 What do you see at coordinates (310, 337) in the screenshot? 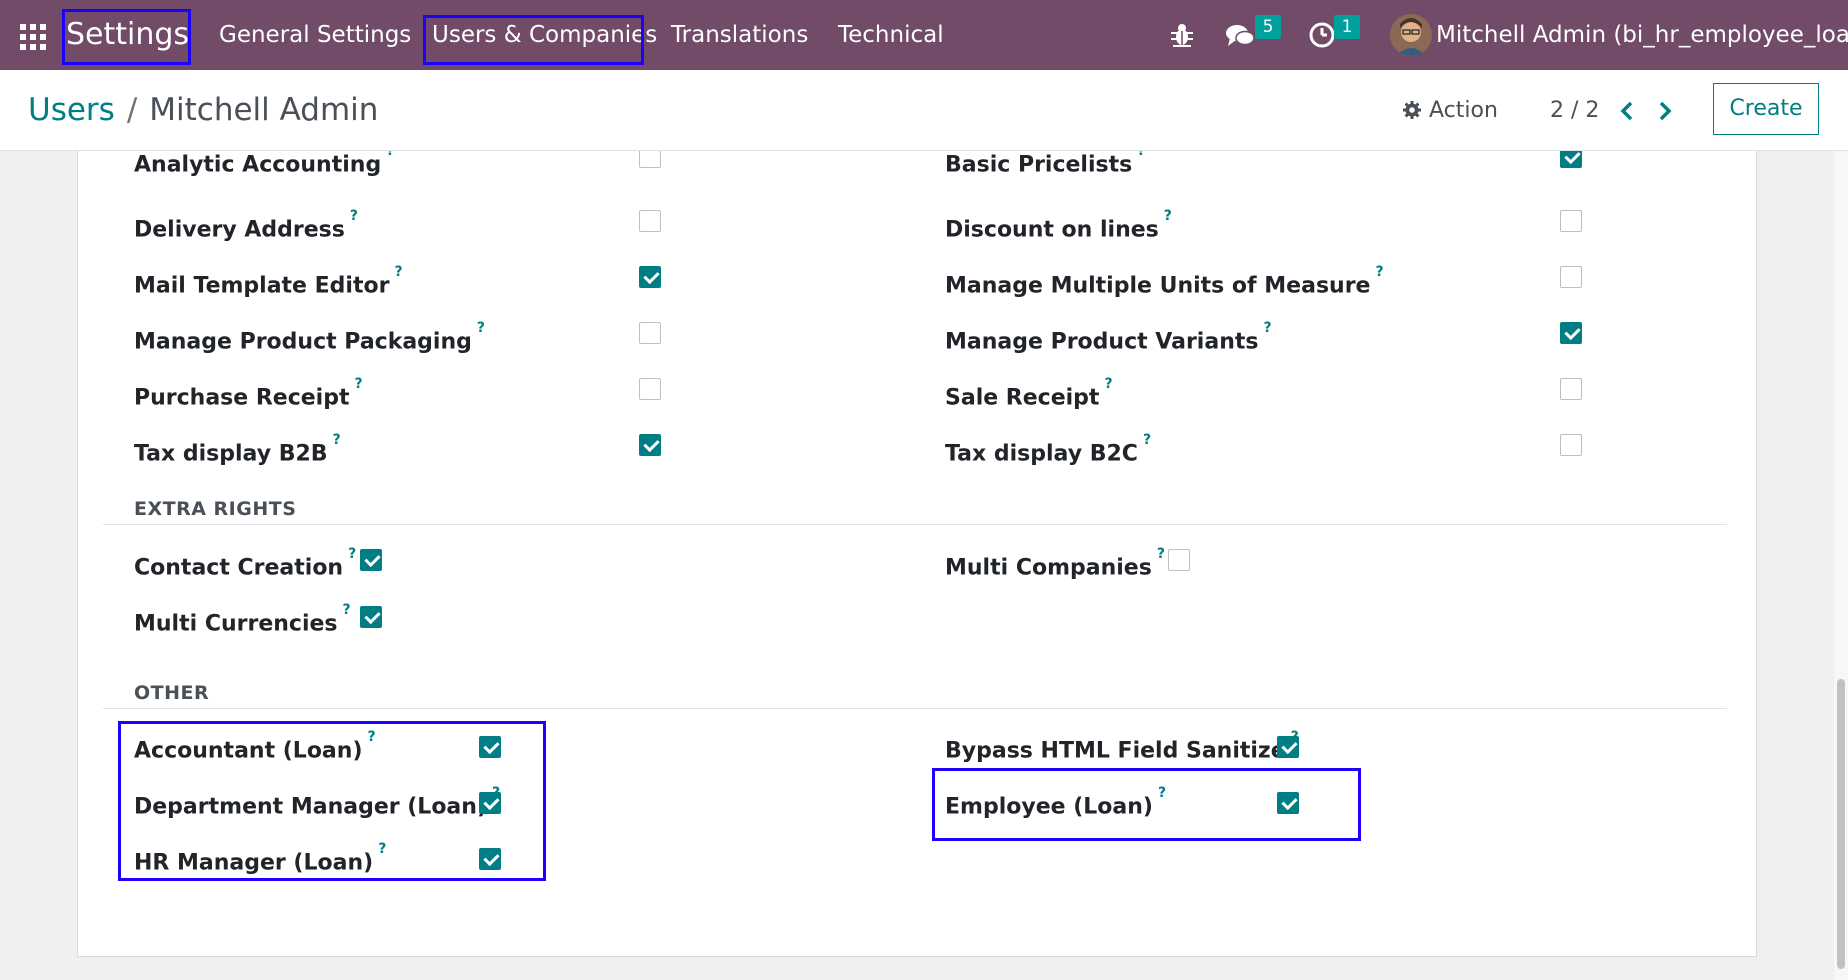
I see `field-label: Manage Product Packaging?` at bounding box center [310, 337].